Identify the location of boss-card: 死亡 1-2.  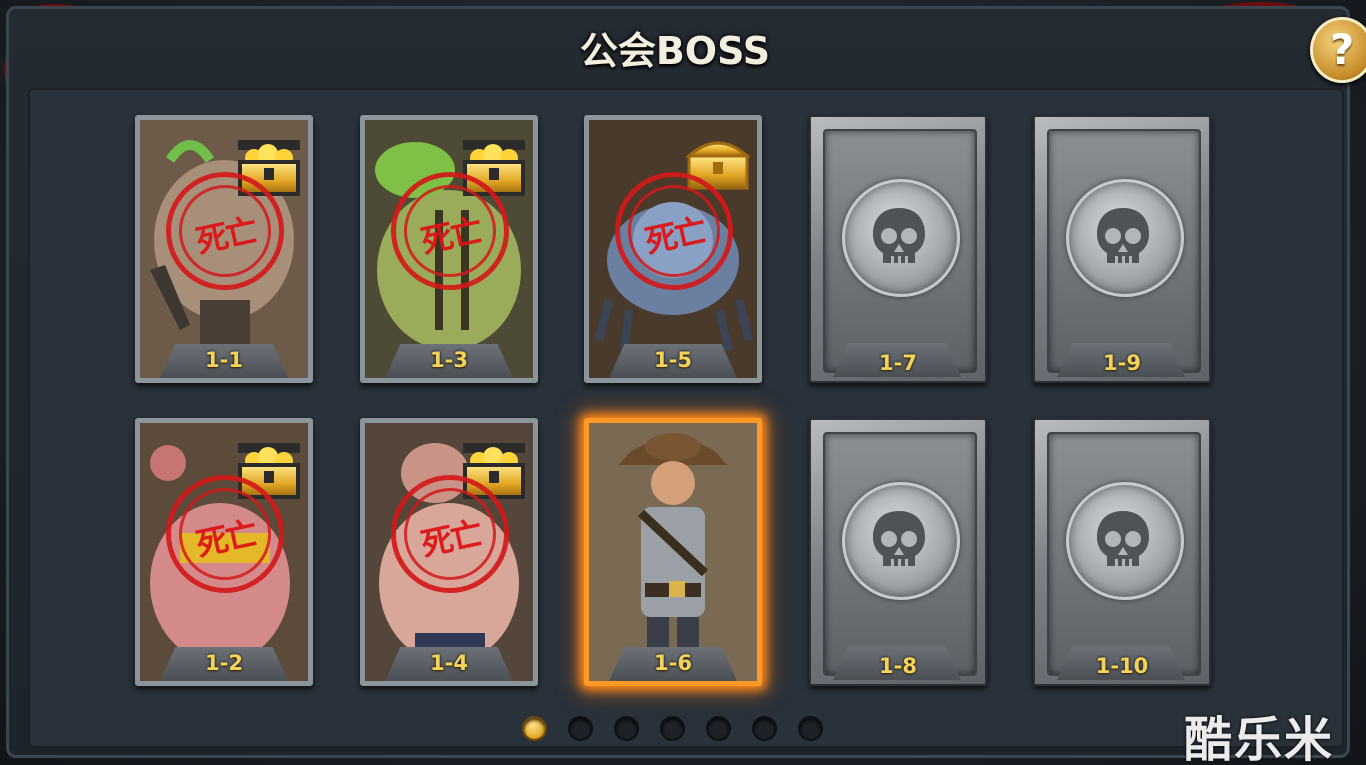
(224, 552).